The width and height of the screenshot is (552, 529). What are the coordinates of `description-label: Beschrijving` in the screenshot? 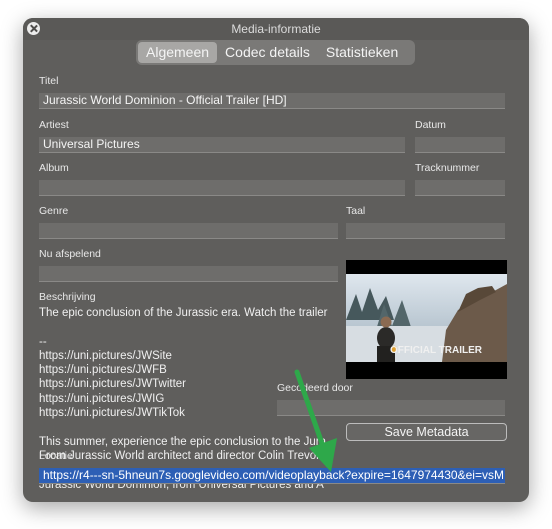 It's located at (67, 297).